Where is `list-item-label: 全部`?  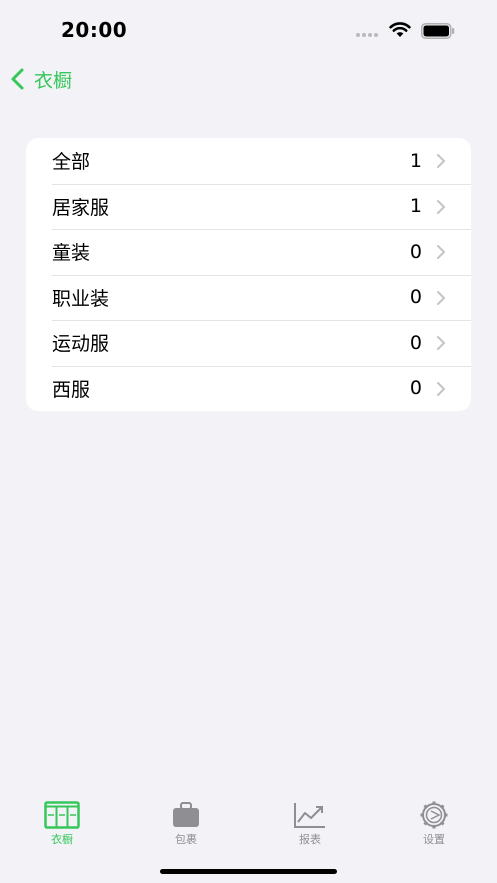 list-item-label: 全部 is located at coordinates (71, 162).